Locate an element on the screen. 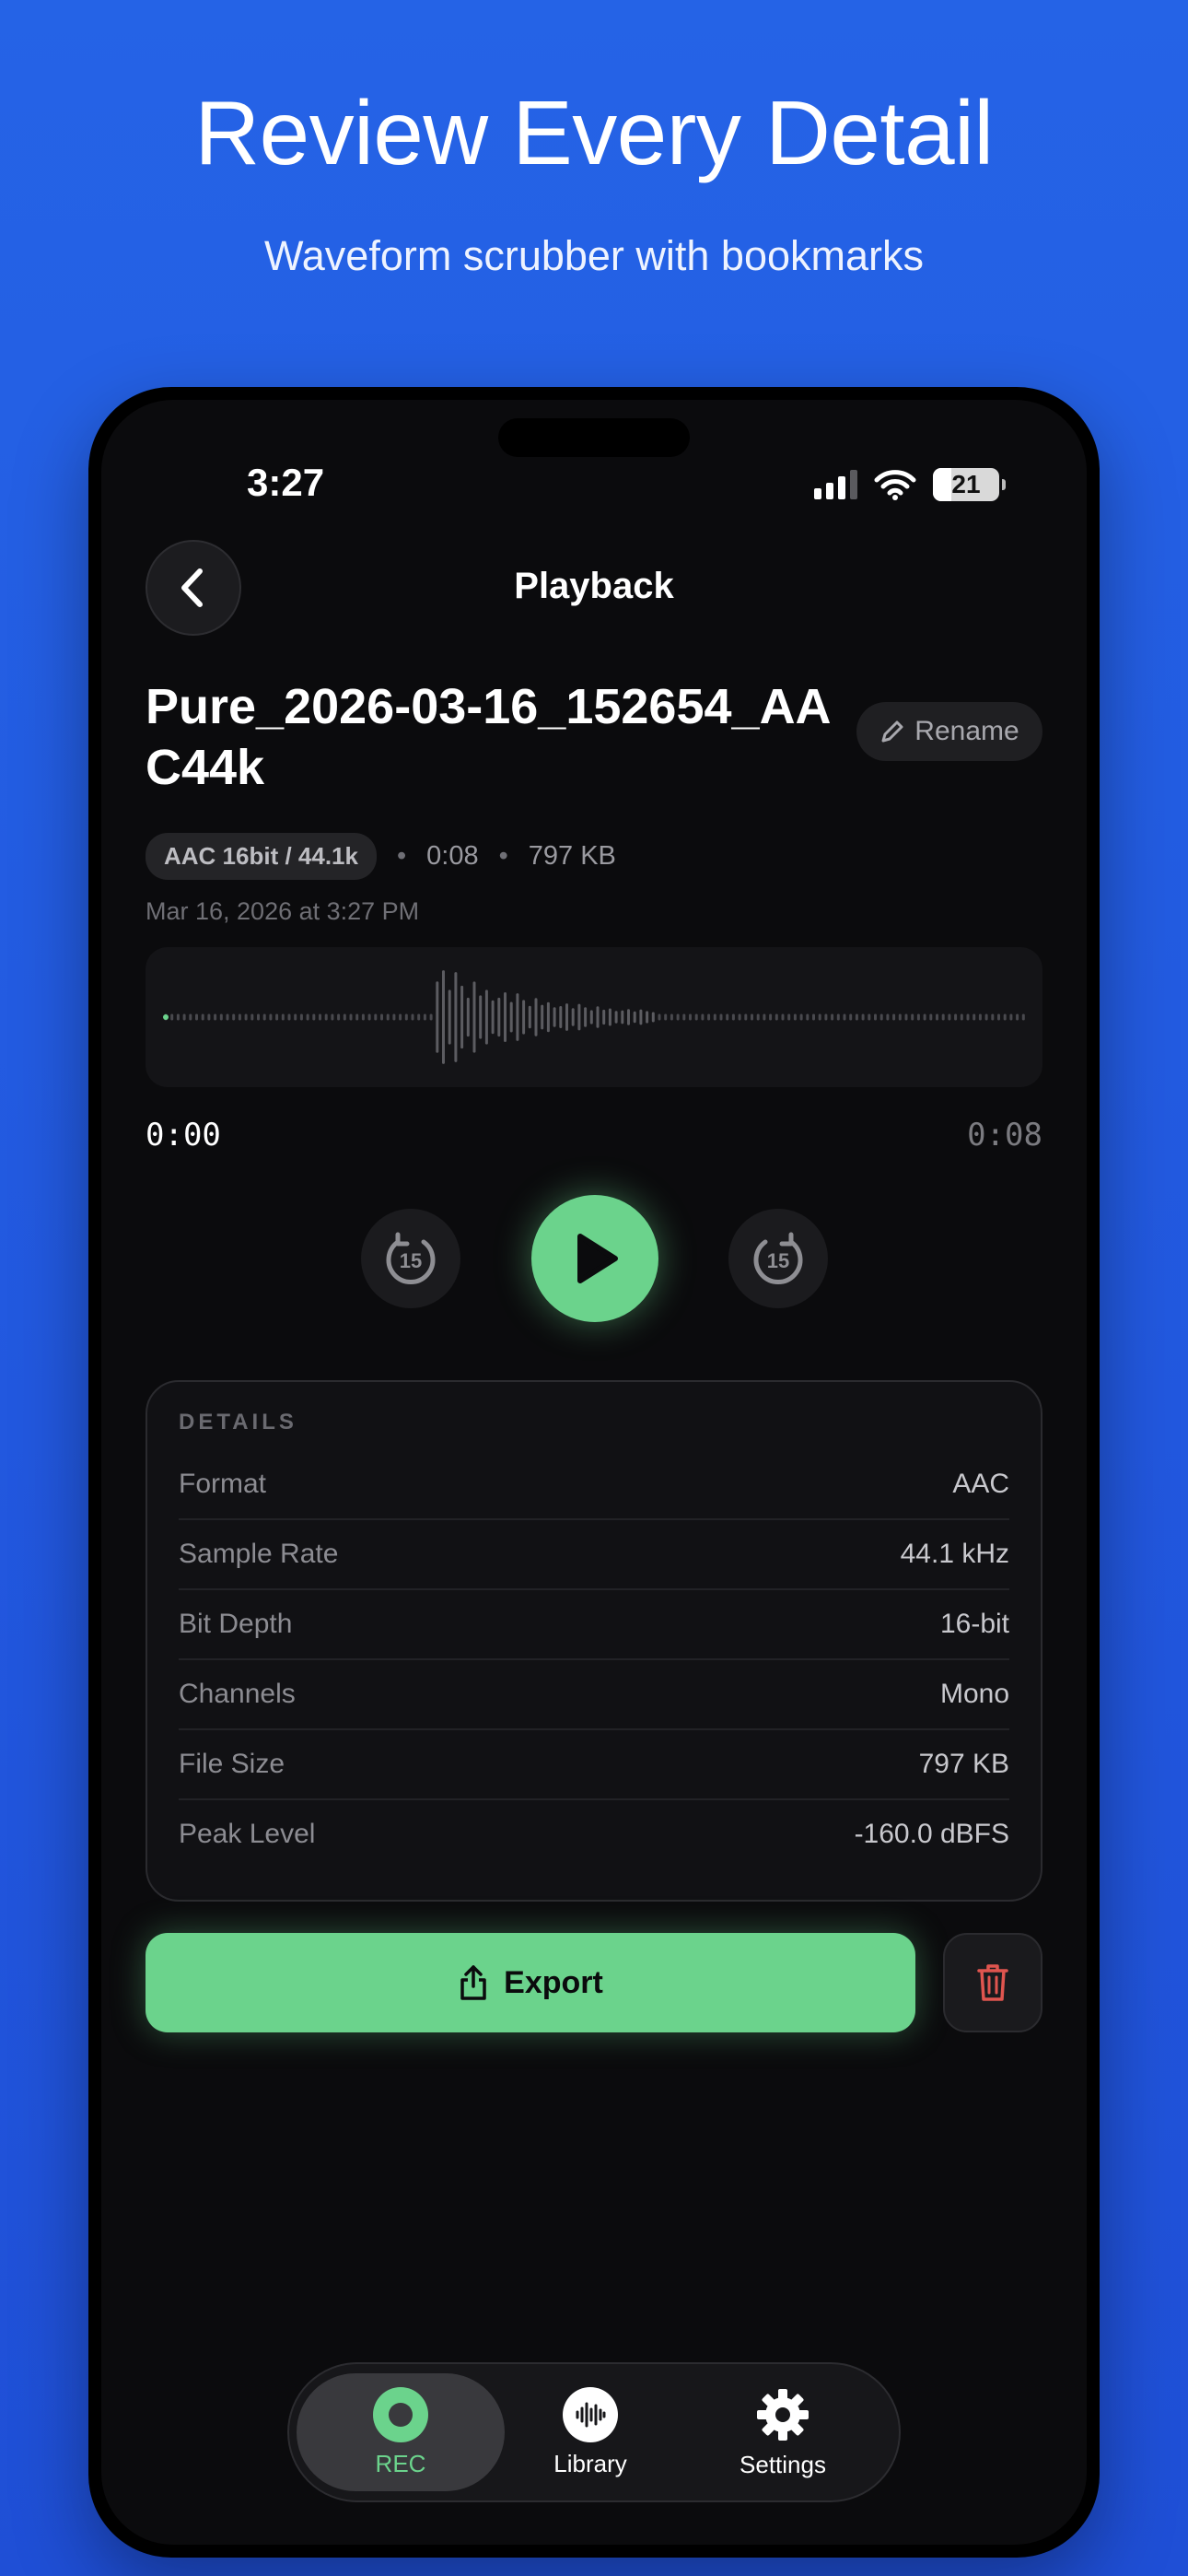 The height and width of the screenshot is (2576, 1188). detail-value: AAC is located at coordinates (980, 1484).